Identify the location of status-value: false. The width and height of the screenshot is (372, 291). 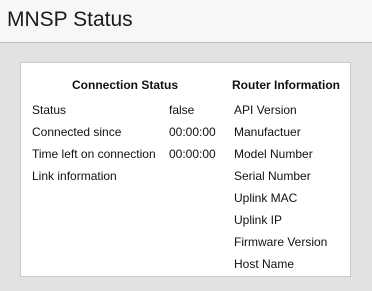
(182, 110).